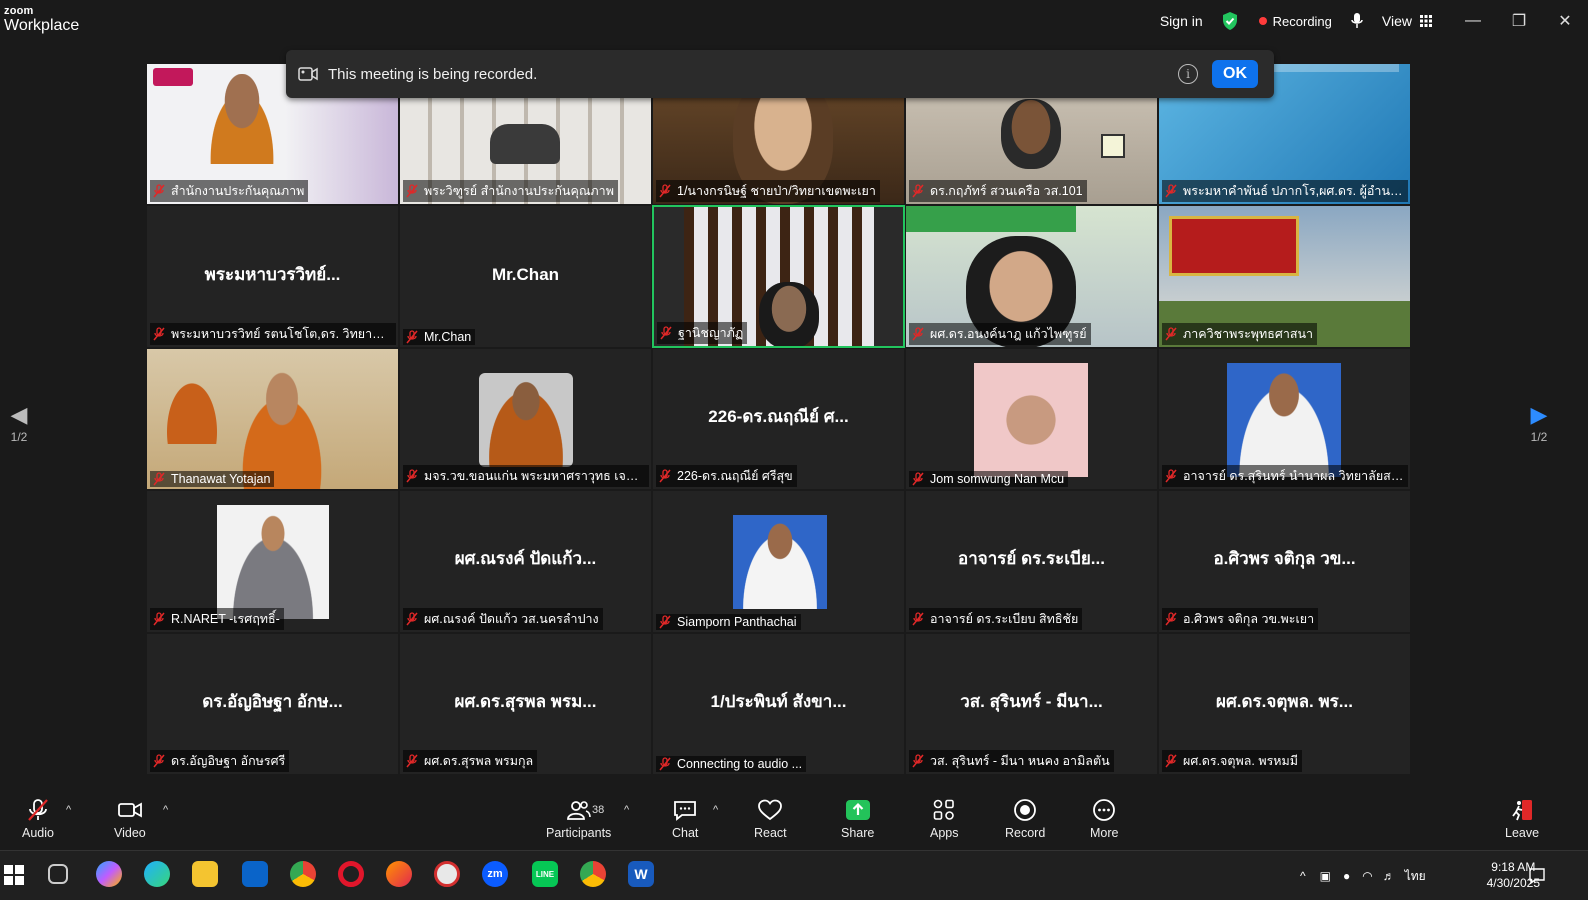  What do you see at coordinates (58, 874) in the screenshot?
I see `task-view-icon` at bounding box center [58, 874].